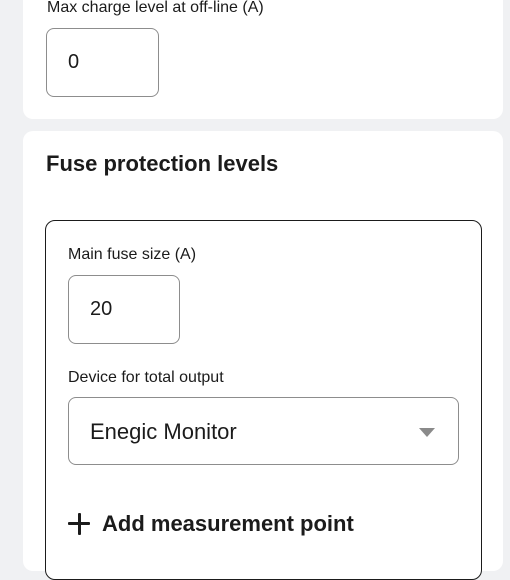 This screenshot has width=510, height=580. I want to click on device-output-select: Enegic Monitor, so click(263, 431).